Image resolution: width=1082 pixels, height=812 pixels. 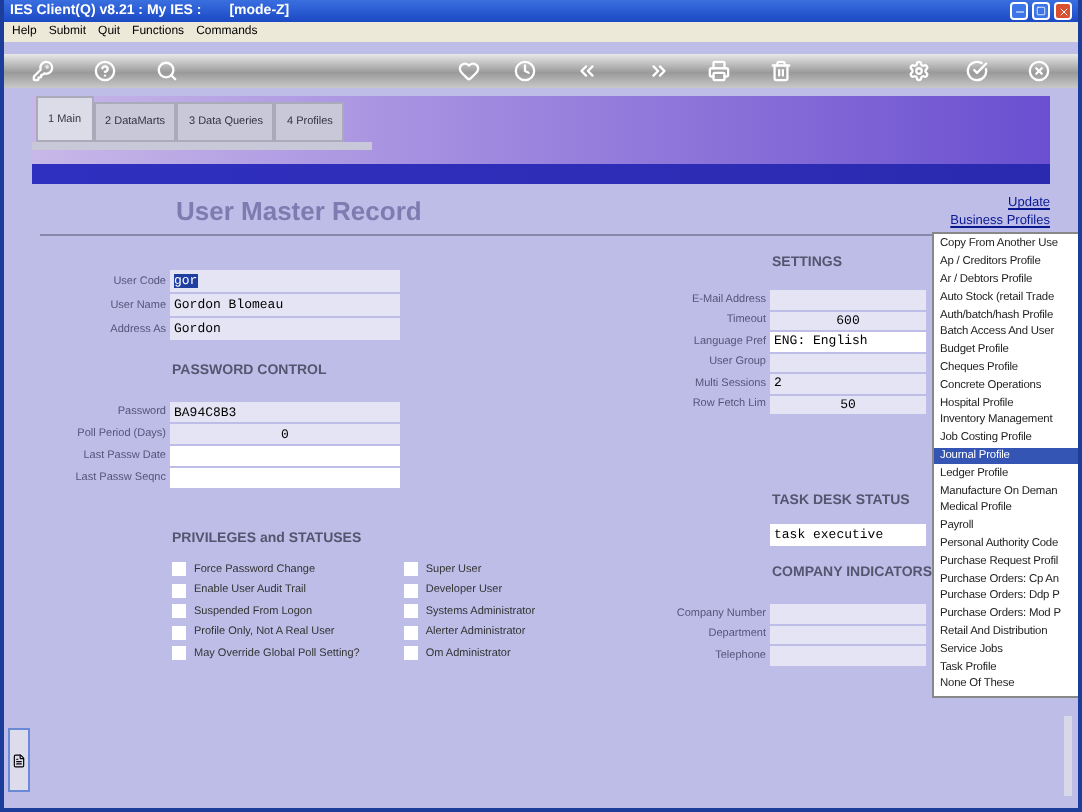 What do you see at coordinates (919, 71) in the screenshot?
I see `gear-icon` at bounding box center [919, 71].